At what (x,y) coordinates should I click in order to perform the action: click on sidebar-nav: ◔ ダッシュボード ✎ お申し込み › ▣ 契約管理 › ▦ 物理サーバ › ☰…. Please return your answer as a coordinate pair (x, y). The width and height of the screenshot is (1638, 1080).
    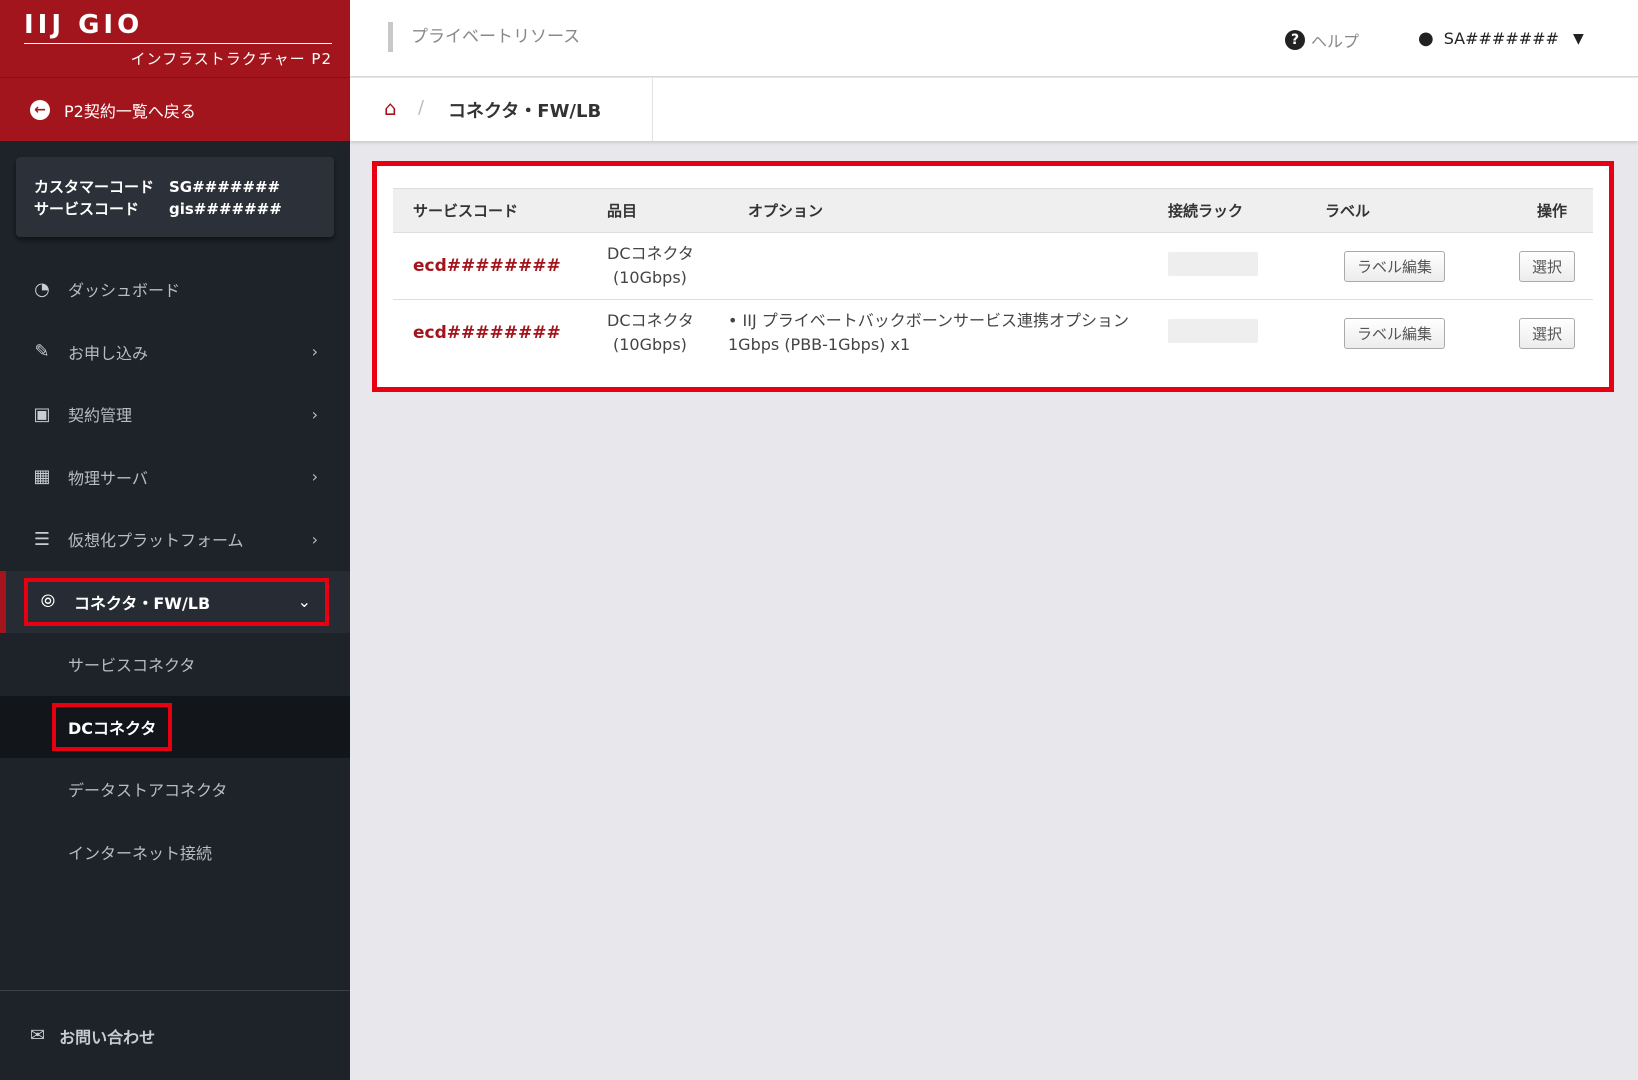
    Looking at the image, I should click on (175, 570).